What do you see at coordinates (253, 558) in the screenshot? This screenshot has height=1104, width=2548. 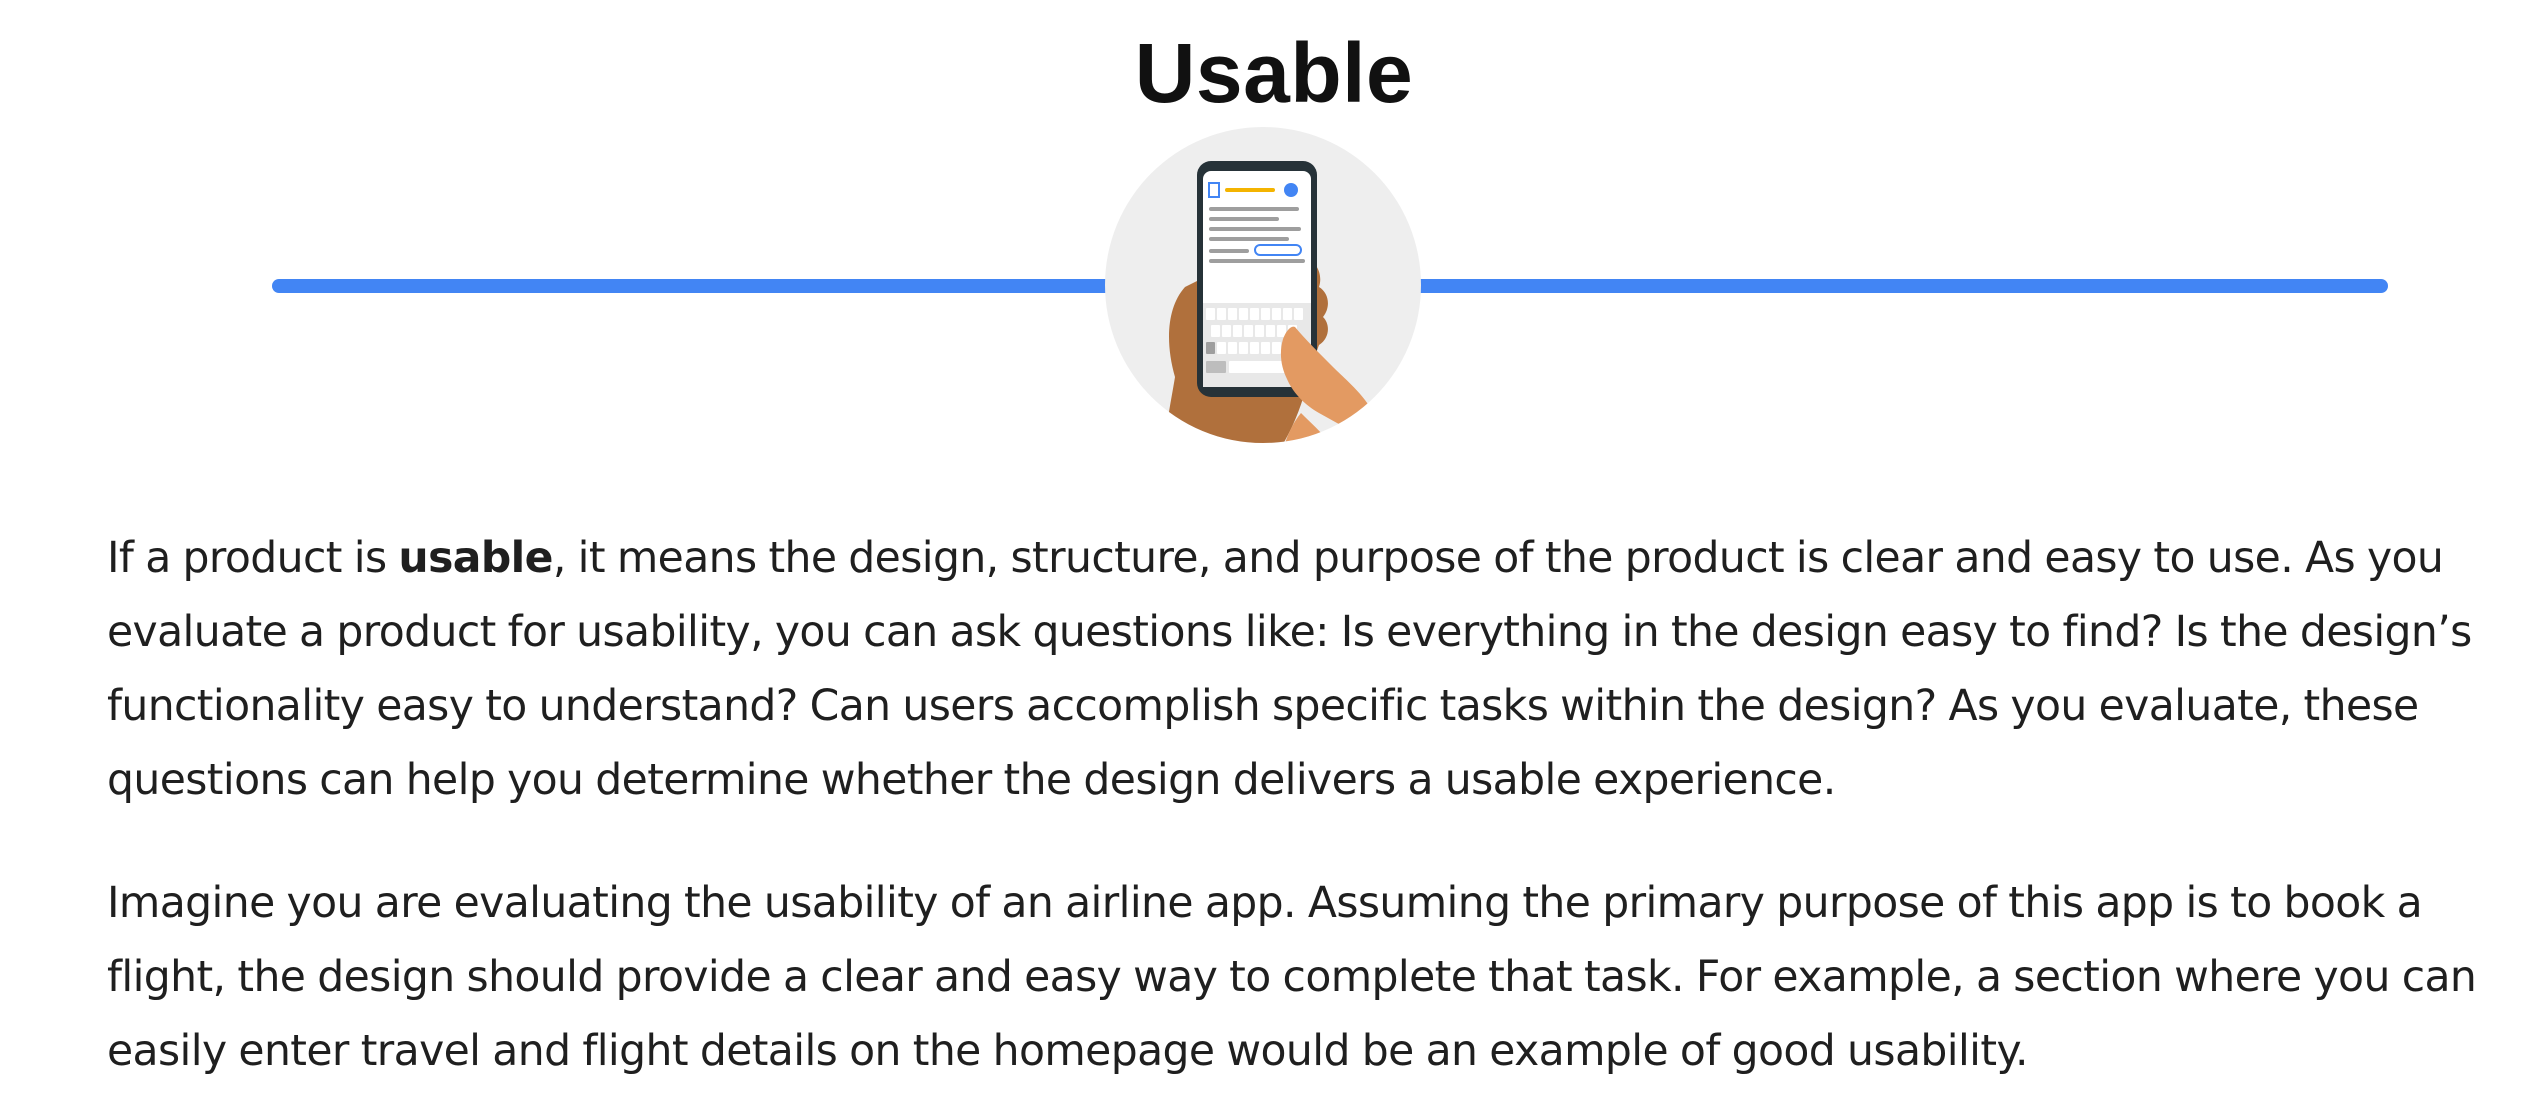 I see `paragraph-text: If a product is` at bounding box center [253, 558].